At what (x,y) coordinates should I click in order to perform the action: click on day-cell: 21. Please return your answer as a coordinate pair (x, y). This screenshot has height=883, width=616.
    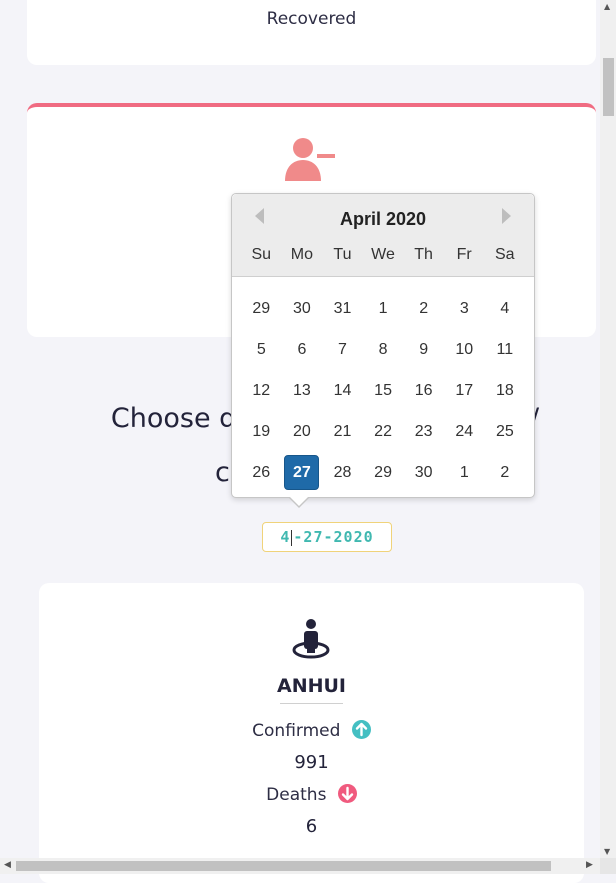
    Looking at the image, I should click on (342, 431).